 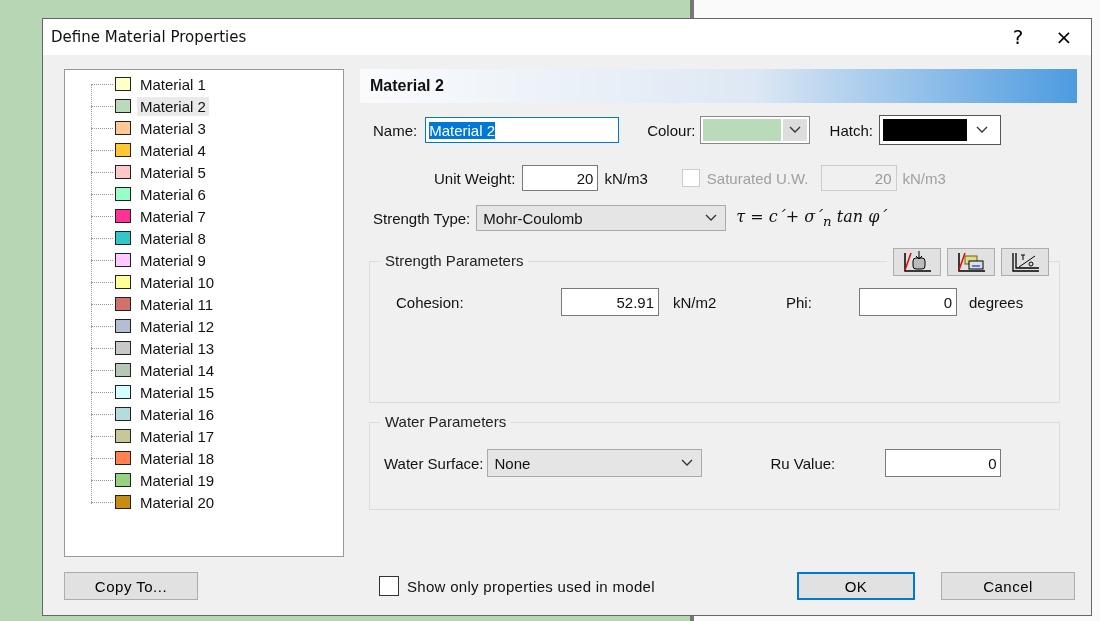 What do you see at coordinates (395, 130) in the screenshot?
I see `name-label: Name:` at bounding box center [395, 130].